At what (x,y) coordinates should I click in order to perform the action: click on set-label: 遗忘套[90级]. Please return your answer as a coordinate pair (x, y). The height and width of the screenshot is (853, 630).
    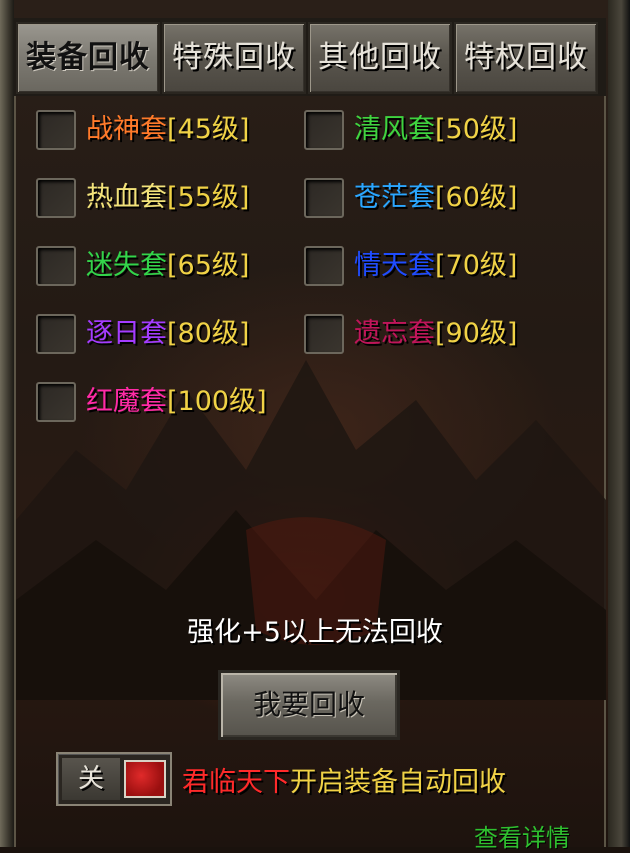
    Looking at the image, I should click on (435, 334).